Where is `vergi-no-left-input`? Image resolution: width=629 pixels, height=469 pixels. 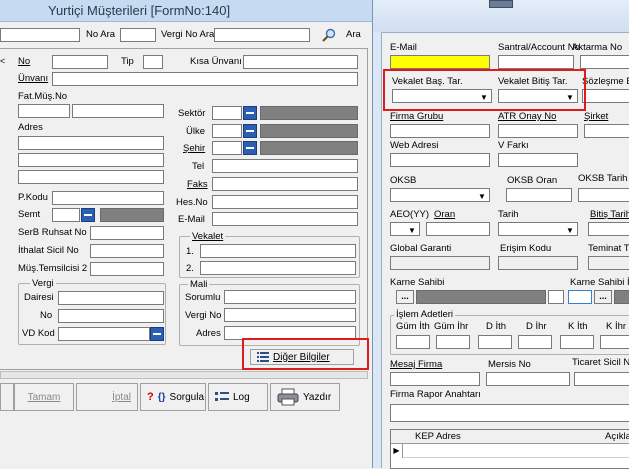
vergi-no-left-input is located at coordinates (111, 316).